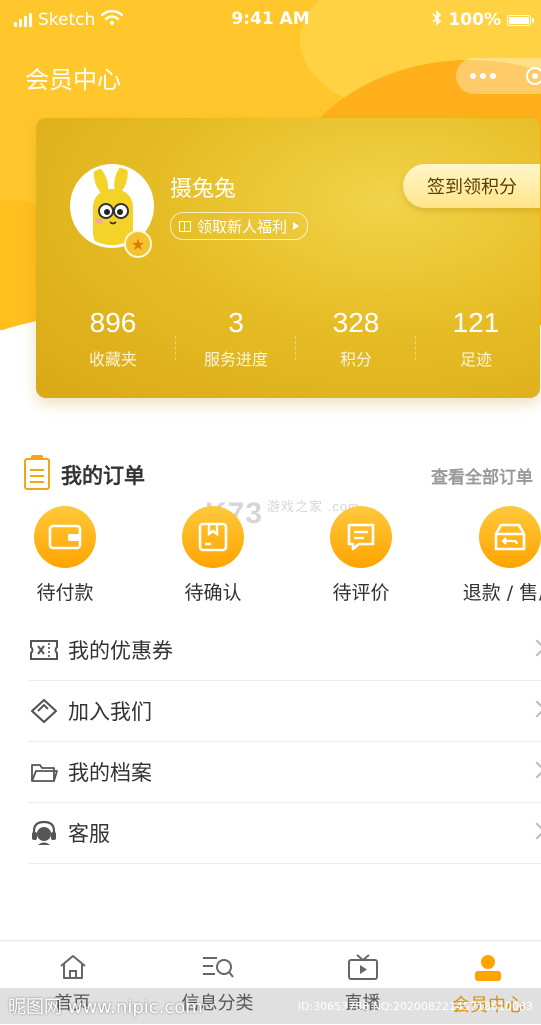 This screenshot has width=541, height=1025. What do you see at coordinates (520, 20) in the screenshot?
I see `battery-icon` at bounding box center [520, 20].